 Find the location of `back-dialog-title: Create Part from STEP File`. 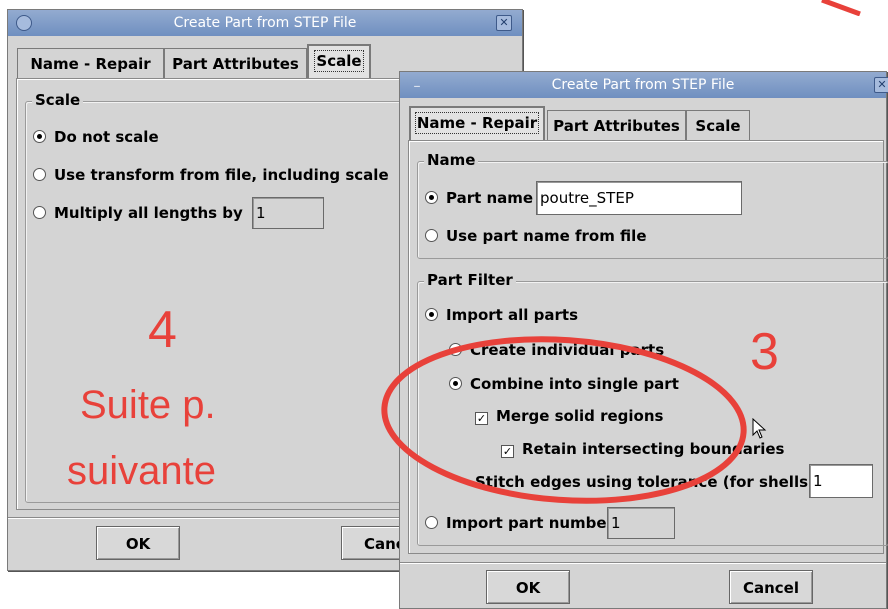

back-dialog-title: Create Part from STEP File is located at coordinates (265, 23).